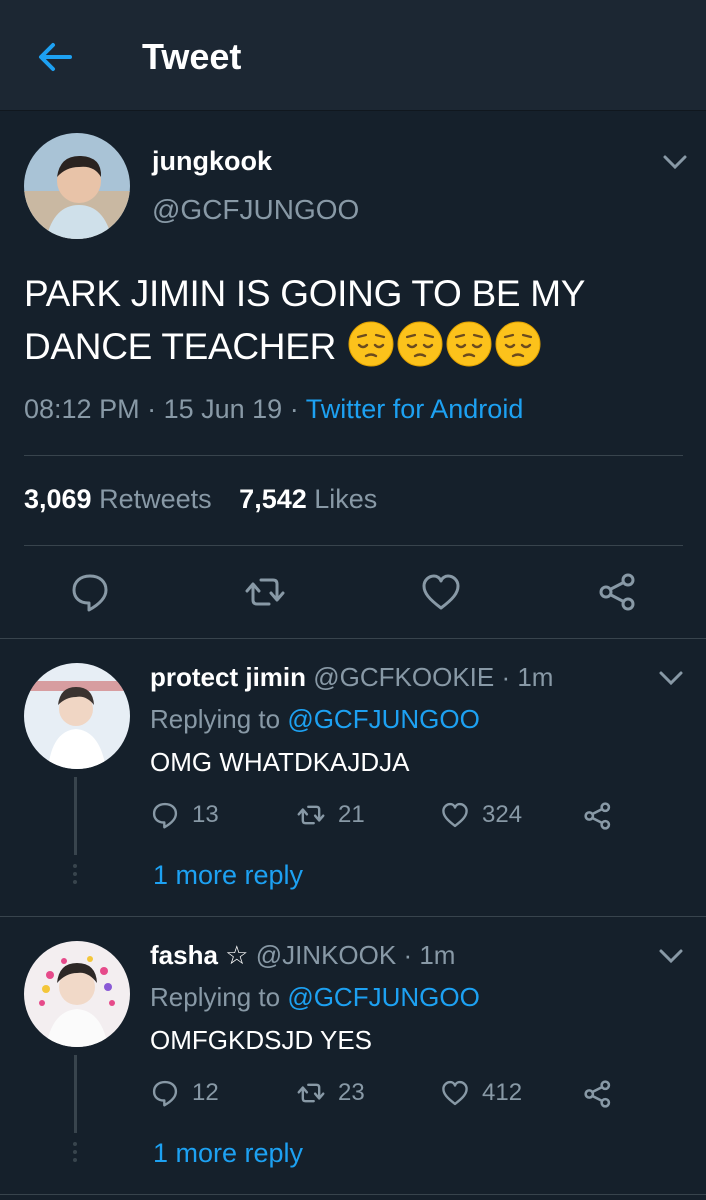 Image resolution: width=706 pixels, height=1200 pixels. I want to click on retweet-count: 21, so click(351, 814).